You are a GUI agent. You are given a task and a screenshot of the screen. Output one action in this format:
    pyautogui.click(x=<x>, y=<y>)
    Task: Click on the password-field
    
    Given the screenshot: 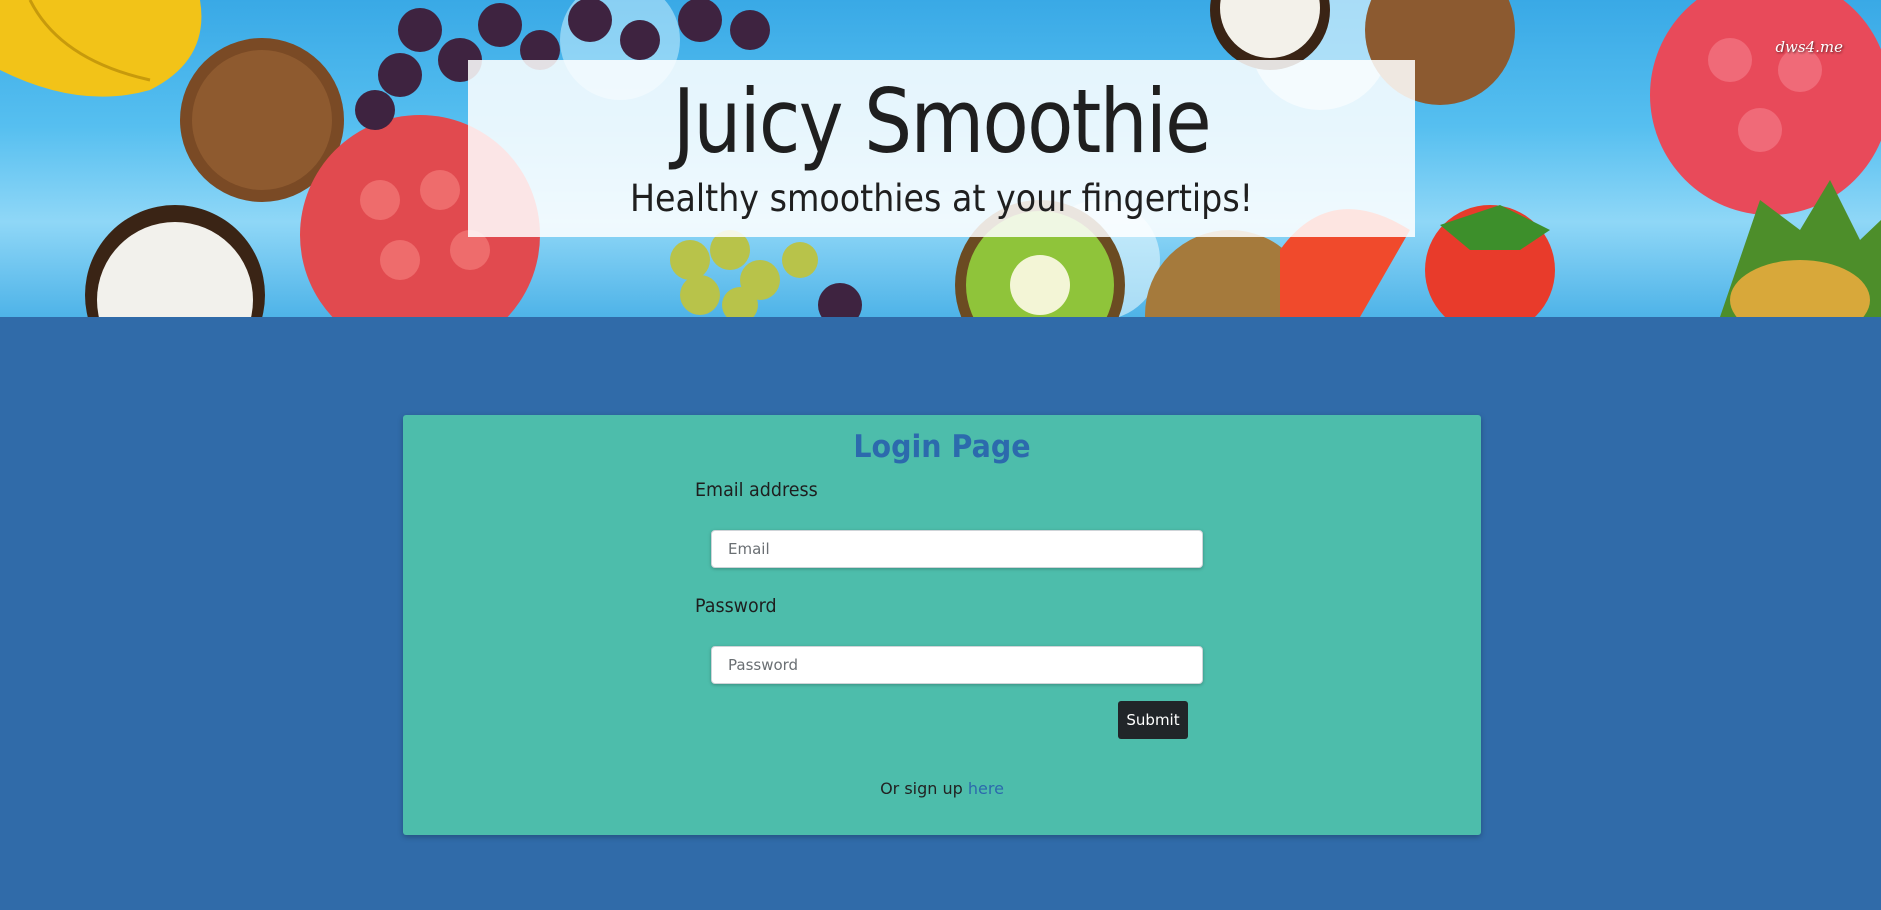 What is the action you would take?
    pyautogui.click(x=957, y=665)
    